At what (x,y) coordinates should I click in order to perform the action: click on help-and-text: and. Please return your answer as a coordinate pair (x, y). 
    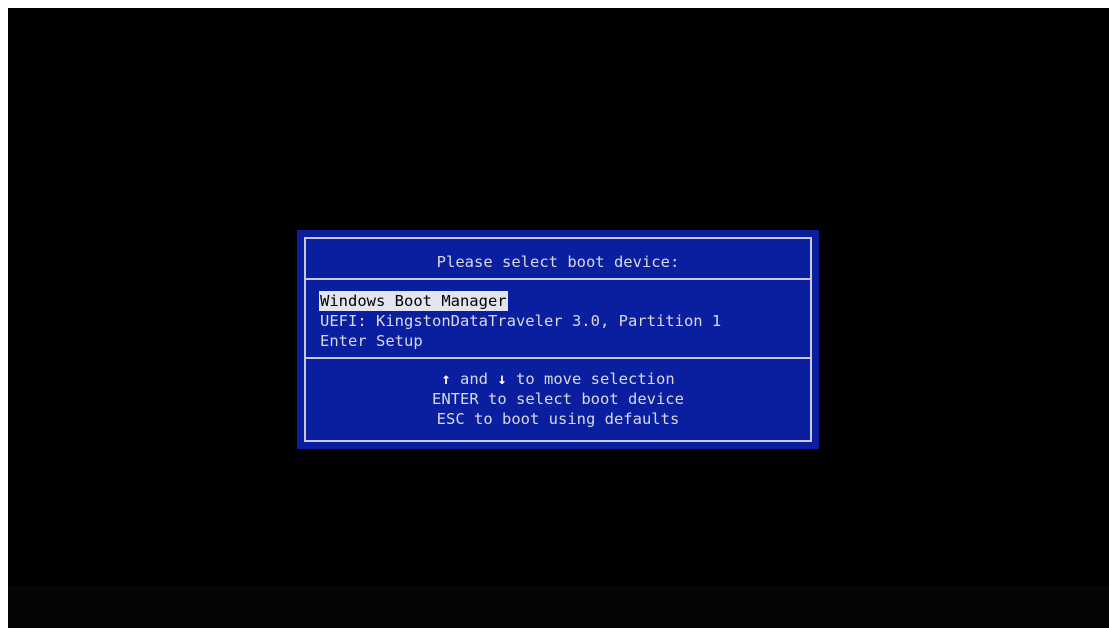
    Looking at the image, I should click on (474, 379).